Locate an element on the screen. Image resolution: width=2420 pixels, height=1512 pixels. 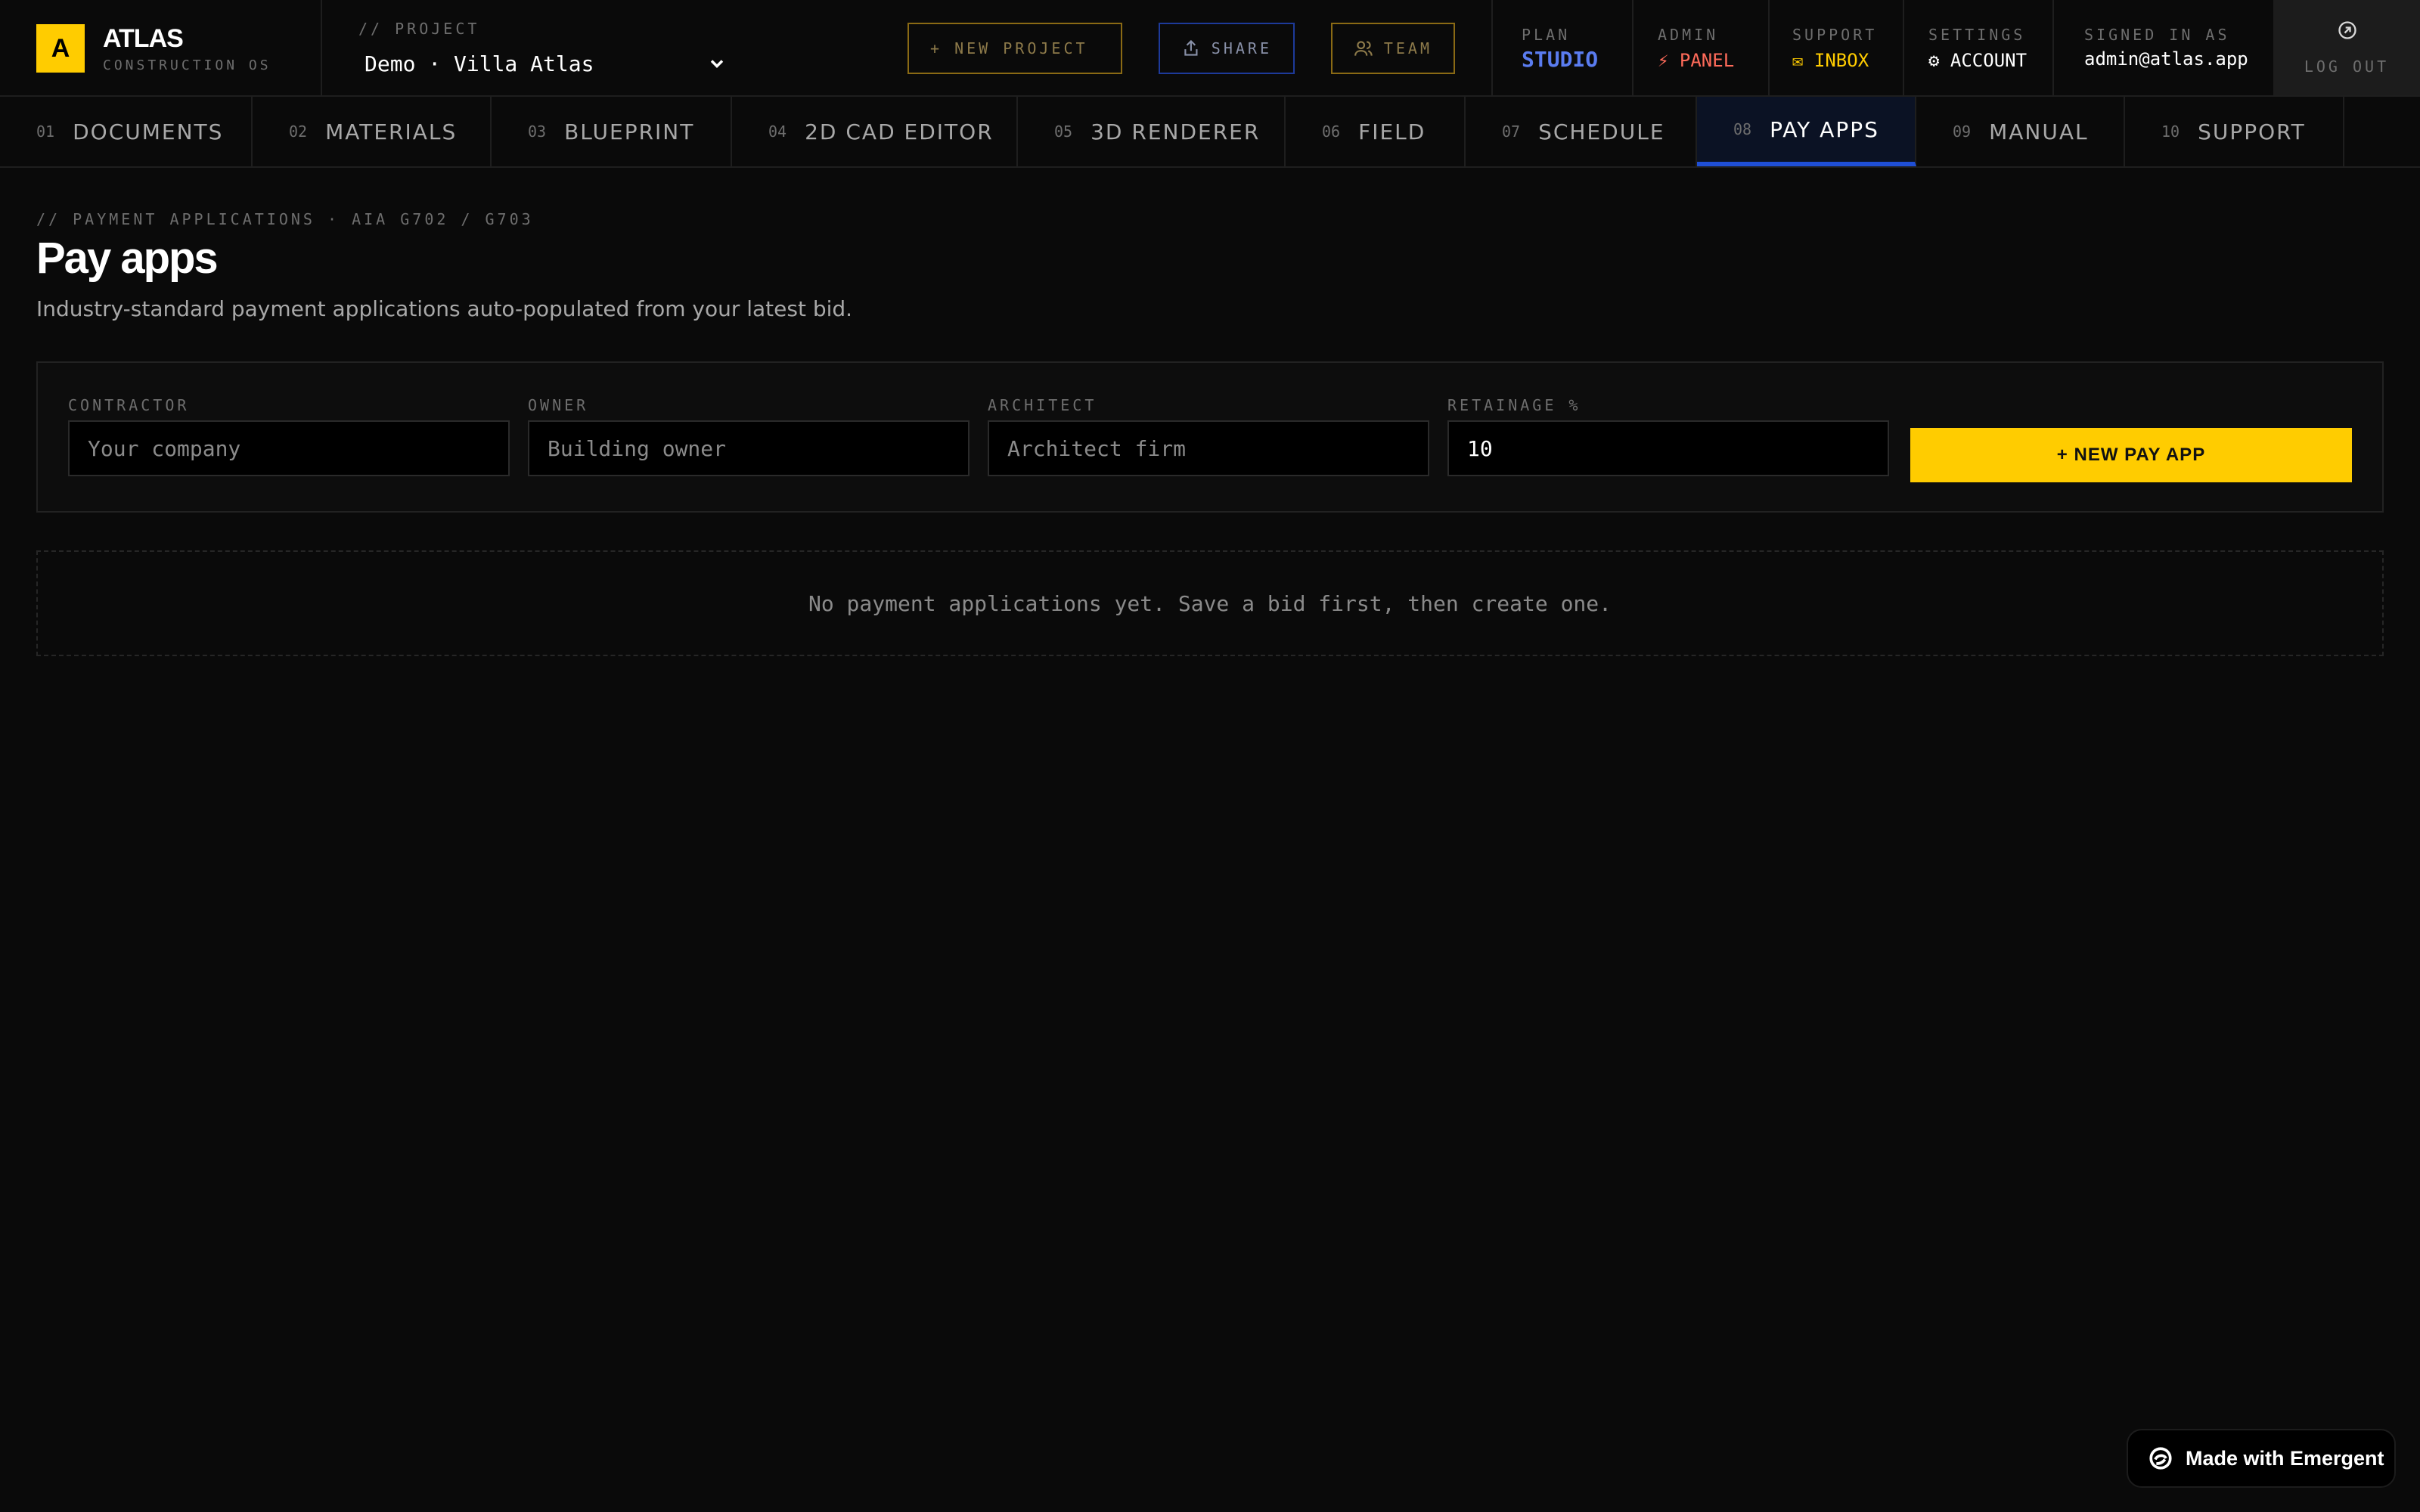
tab-documents: 01 DOCUMENTS is located at coordinates (126, 131).